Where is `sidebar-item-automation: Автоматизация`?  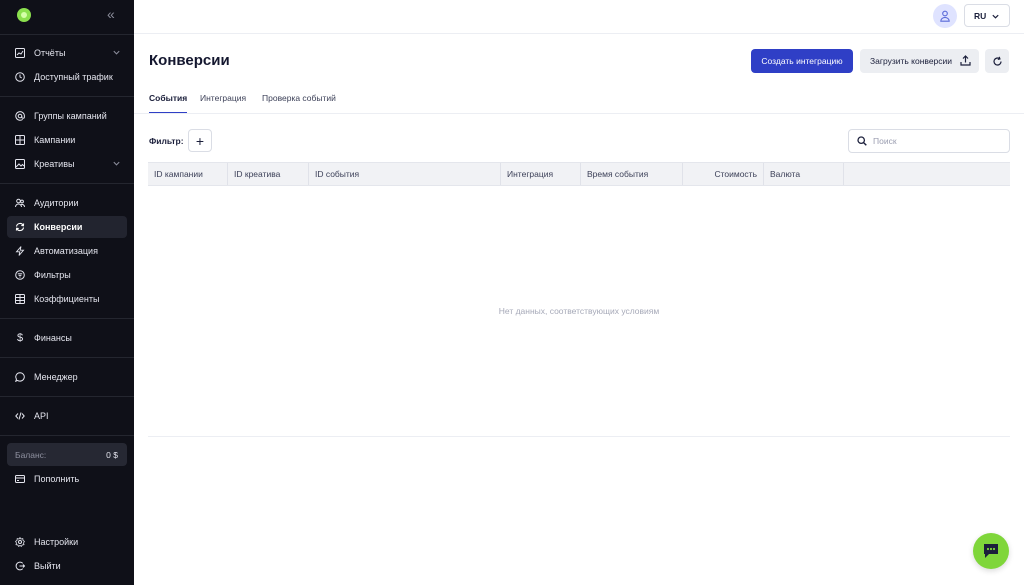 sidebar-item-automation: Автоматизация is located at coordinates (67, 251).